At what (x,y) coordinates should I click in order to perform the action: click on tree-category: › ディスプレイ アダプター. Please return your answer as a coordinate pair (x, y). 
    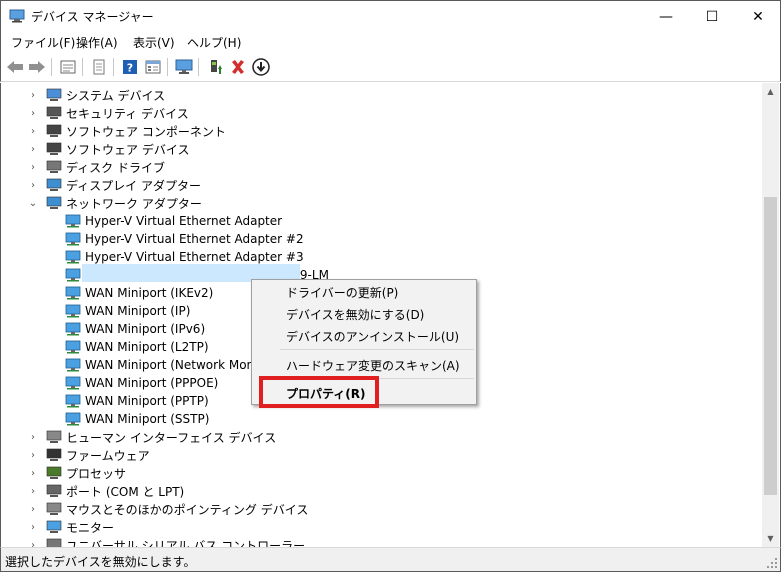
    Looking at the image, I should click on (381, 185).